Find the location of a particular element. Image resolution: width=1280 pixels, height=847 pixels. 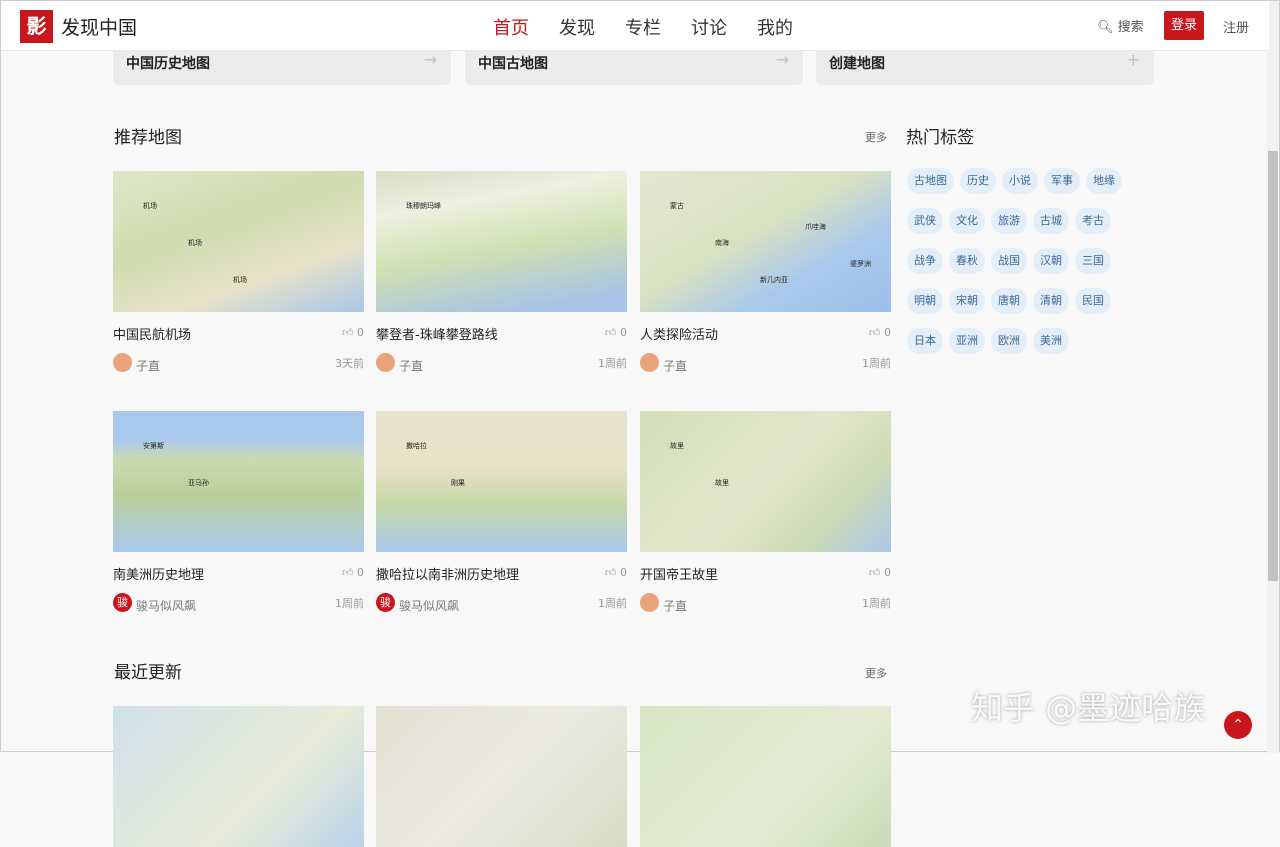

tag-chip: 民国 is located at coordinates (1093, 301).